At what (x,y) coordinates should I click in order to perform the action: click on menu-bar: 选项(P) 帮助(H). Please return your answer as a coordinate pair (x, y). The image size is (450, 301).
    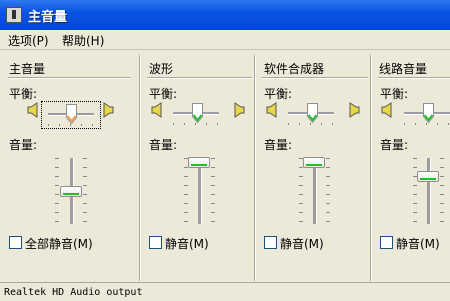
    Looking at the image, I should click on (225, 40).